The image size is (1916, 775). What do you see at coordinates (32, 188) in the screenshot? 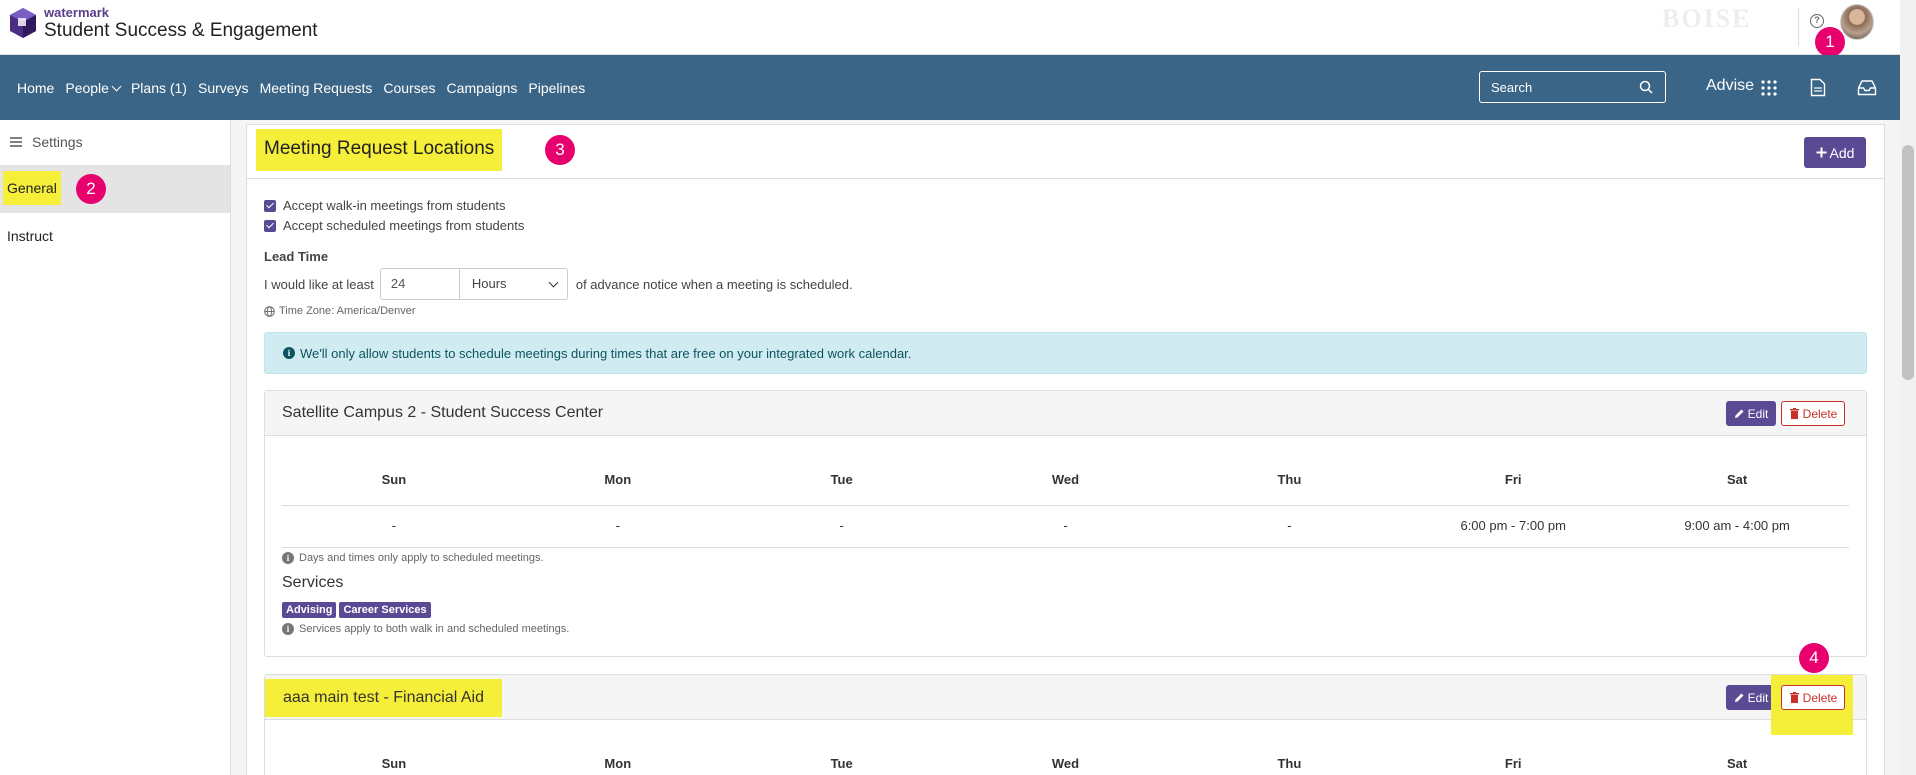
I see `sidebar-item-general-label: General` at bounding box center [32, 188].